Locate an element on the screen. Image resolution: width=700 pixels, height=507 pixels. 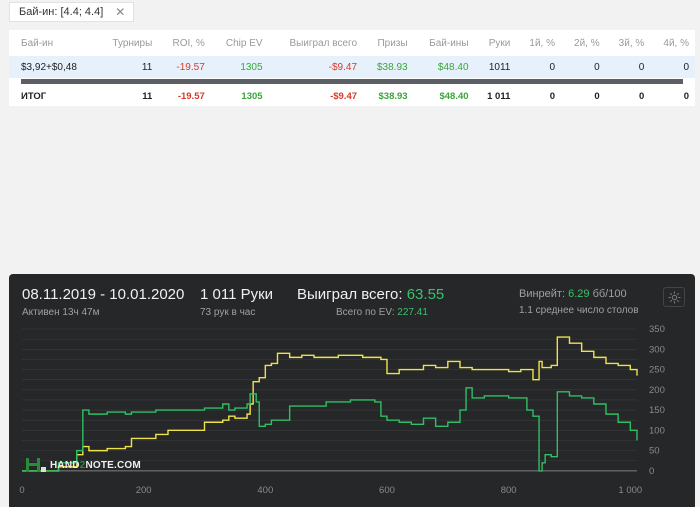
col-header-buyin: Бай-ин is located at coordinates (53, 43).